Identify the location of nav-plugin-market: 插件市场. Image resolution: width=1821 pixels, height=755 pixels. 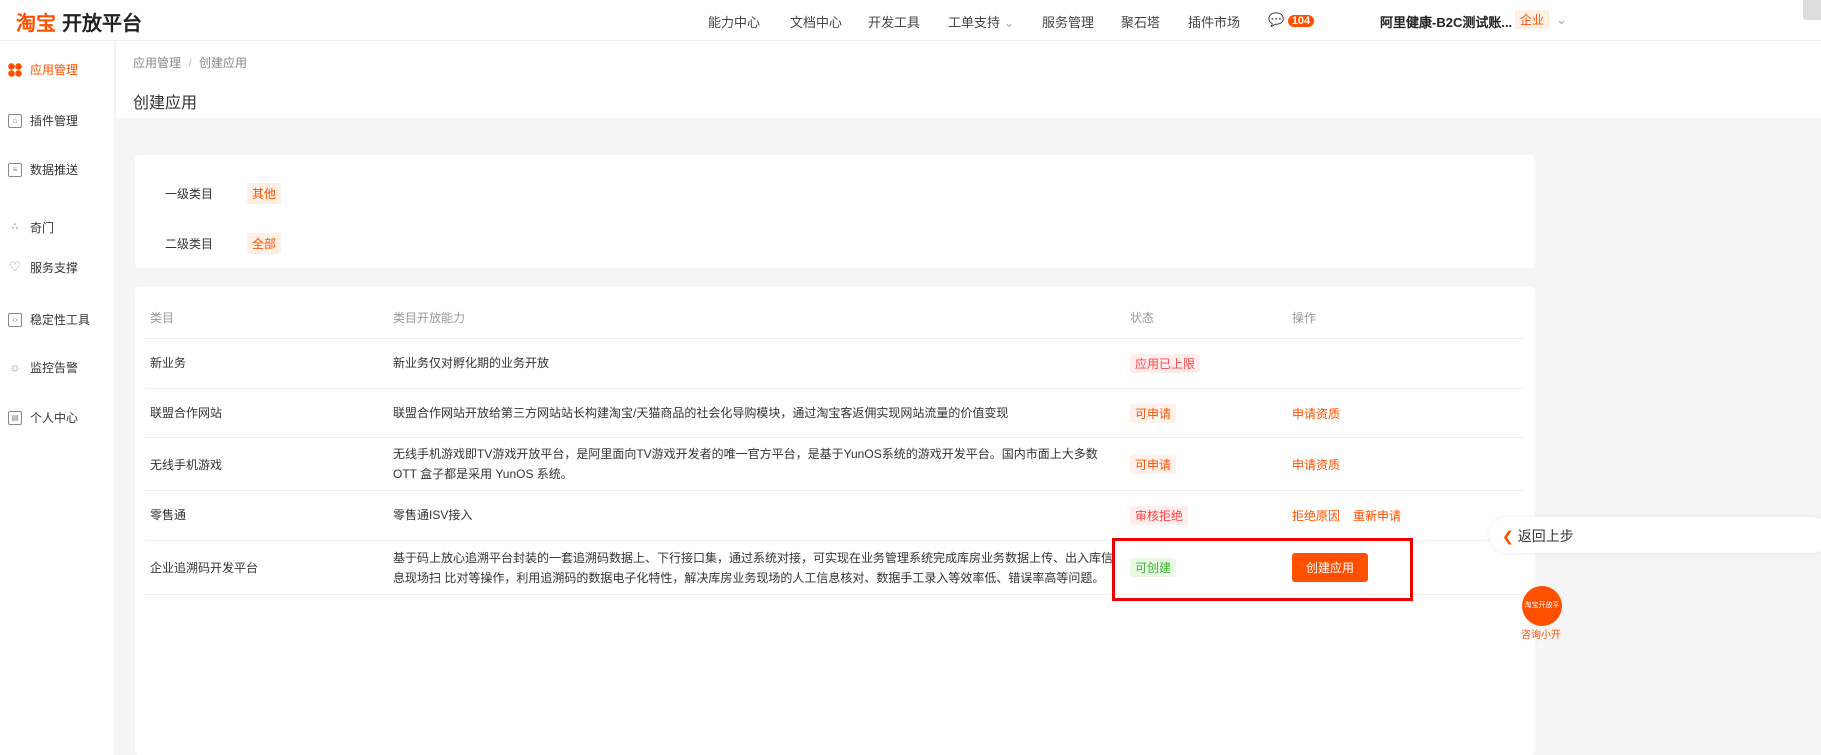
(1214, 21).